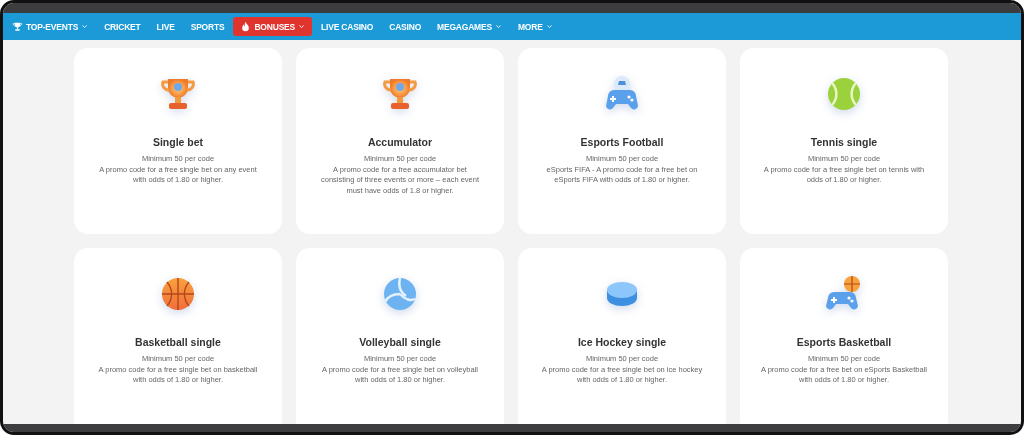 This screenshot has width=1024, height=435. Describe the element at coordinates (17, 26) in the screenshot. I see `trophy-icon` at that location.